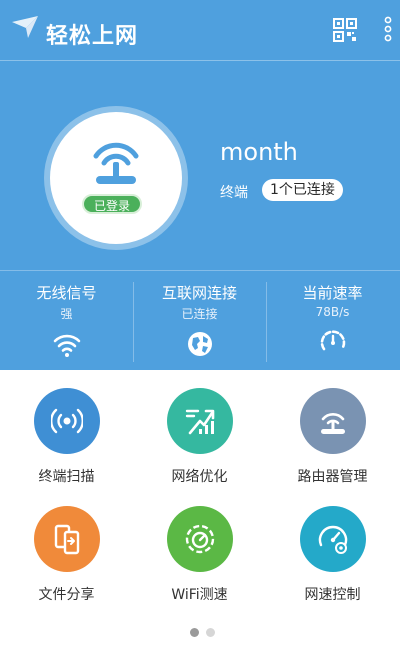 The image size is (400, 667). I want to click on terminal-label: 终端, so click(234, 193).